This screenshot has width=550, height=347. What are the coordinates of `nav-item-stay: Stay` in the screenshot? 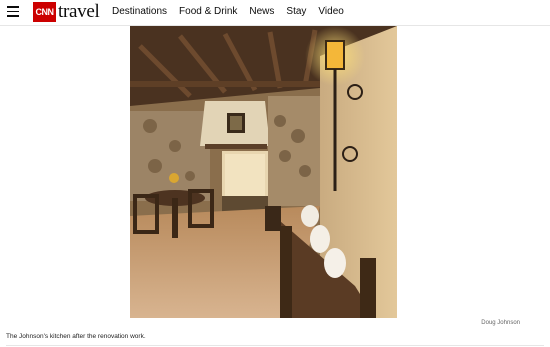 It's located at (296, 11).